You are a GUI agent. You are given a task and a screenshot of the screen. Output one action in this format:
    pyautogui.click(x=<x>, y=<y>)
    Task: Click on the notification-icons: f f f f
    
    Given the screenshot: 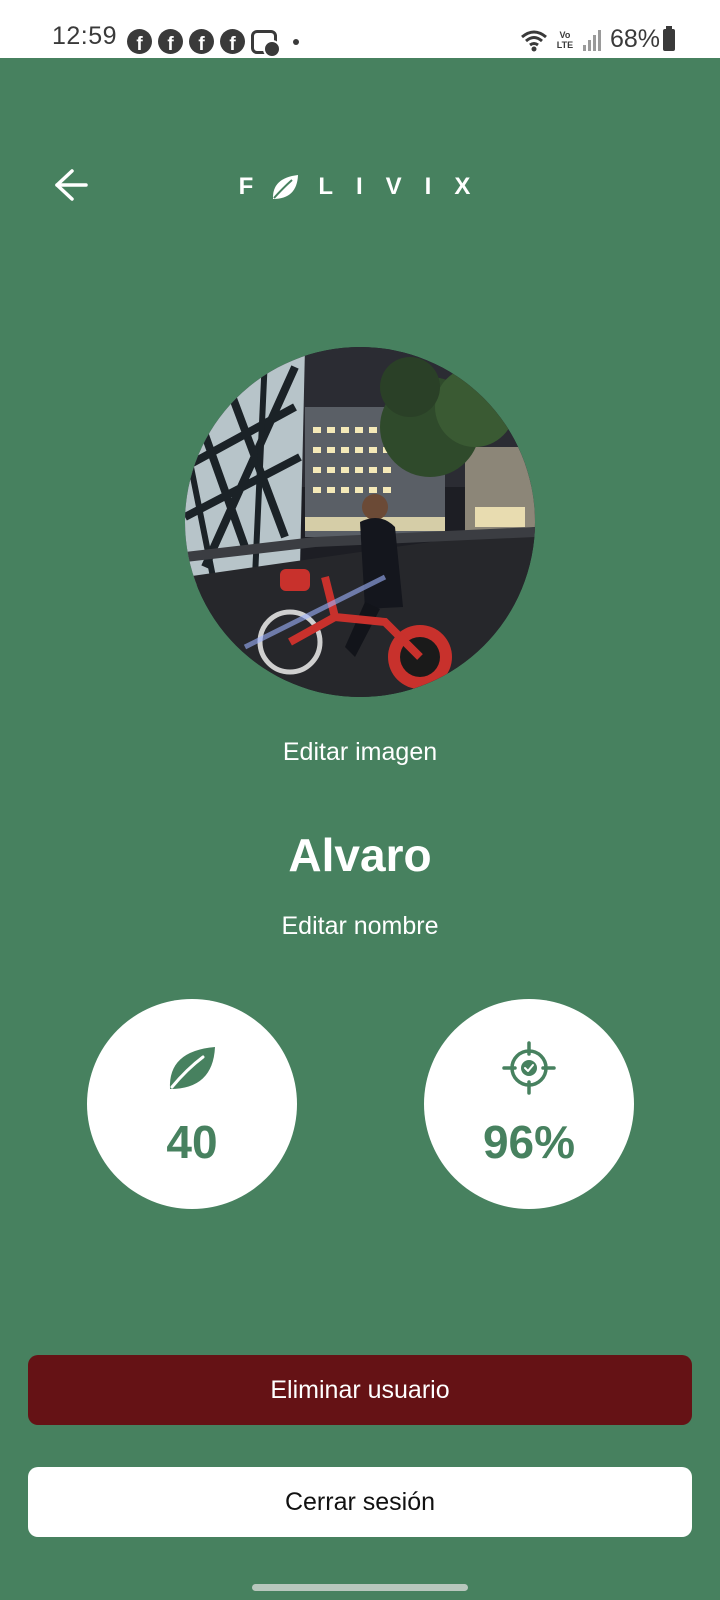 What is the action you would take?
    pyautogui.click(x=213, y=43)
    